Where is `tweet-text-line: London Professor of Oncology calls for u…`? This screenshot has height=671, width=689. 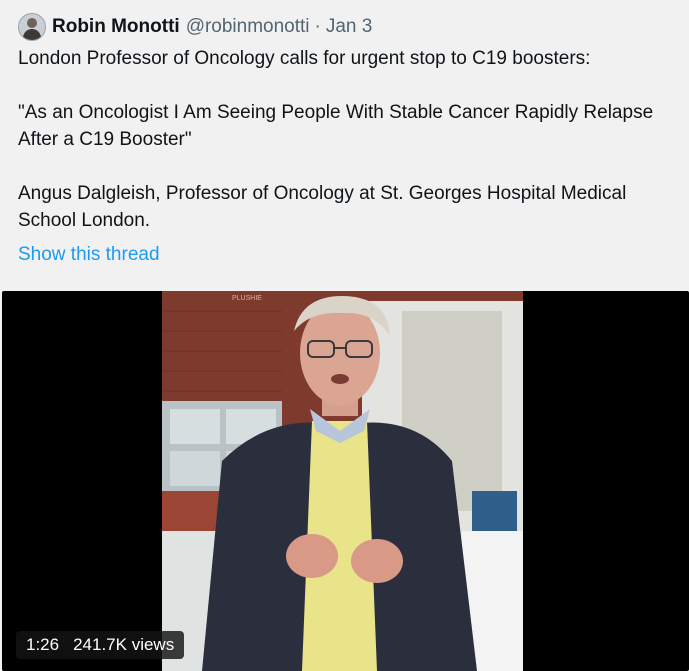 tweet-text-line: London Professor of Oncology calls for u… is located at coordinates (304, 58).